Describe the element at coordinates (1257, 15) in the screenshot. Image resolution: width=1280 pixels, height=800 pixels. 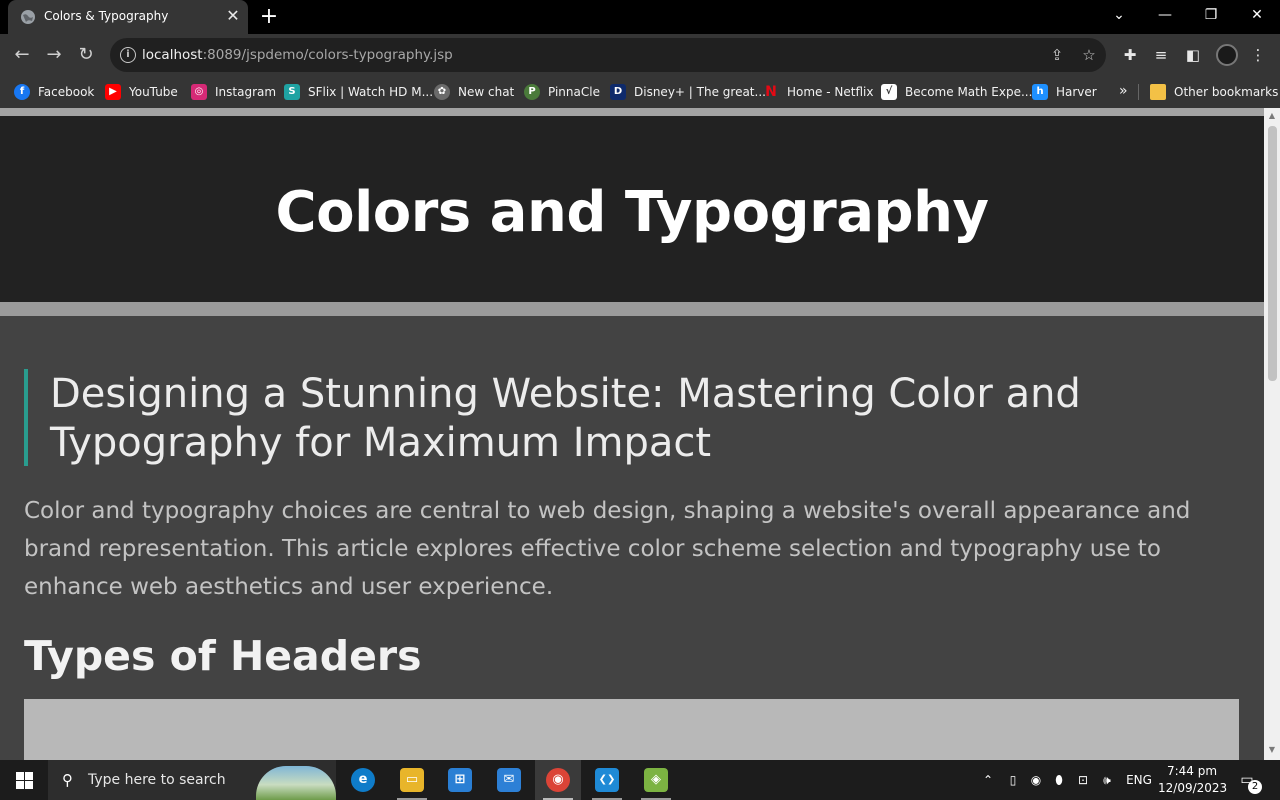
I see `close-window-button: ✕` at that location.